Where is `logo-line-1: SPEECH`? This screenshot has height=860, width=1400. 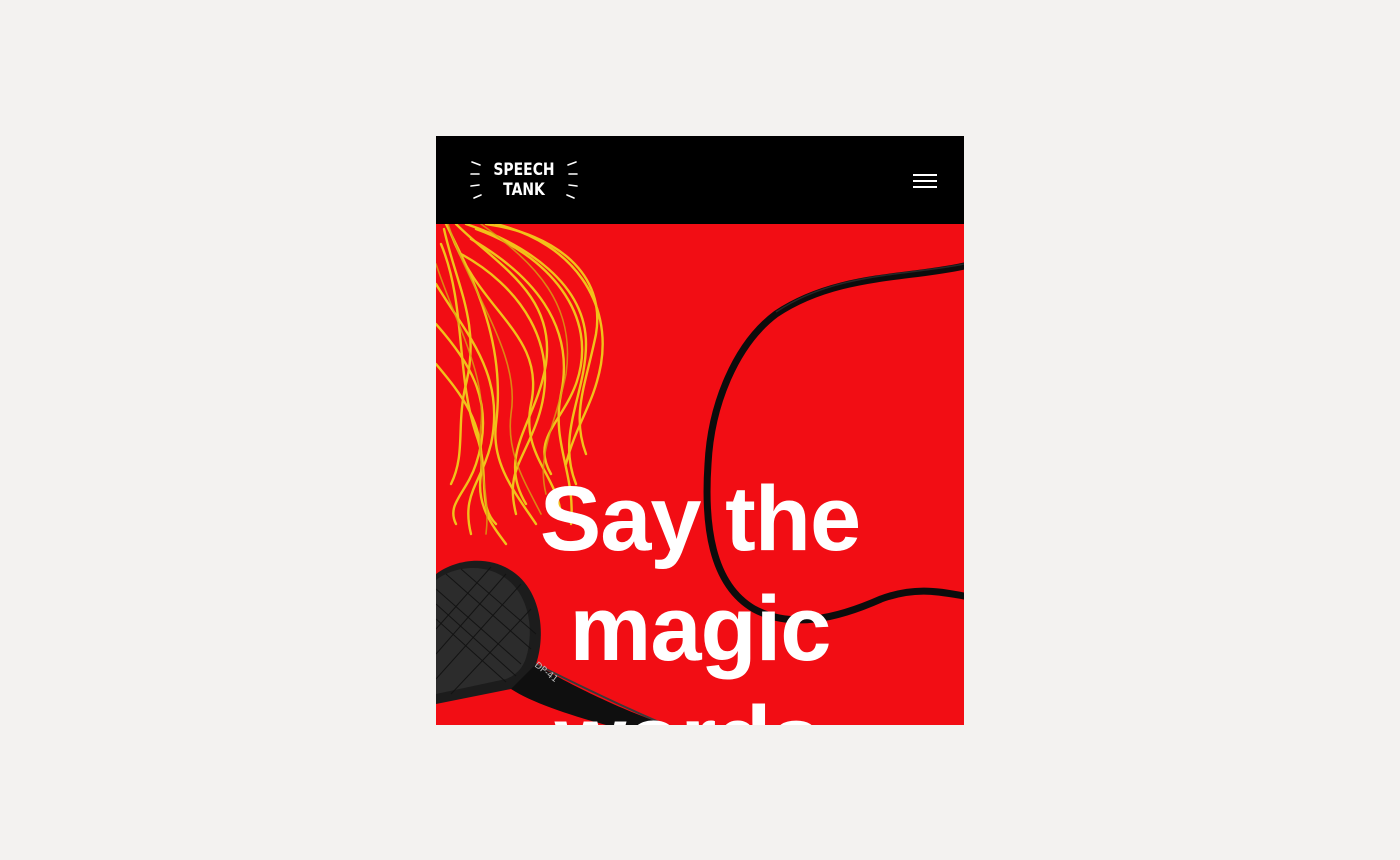 logo-line-1: SPEECH is located at coordinates (524, 170).